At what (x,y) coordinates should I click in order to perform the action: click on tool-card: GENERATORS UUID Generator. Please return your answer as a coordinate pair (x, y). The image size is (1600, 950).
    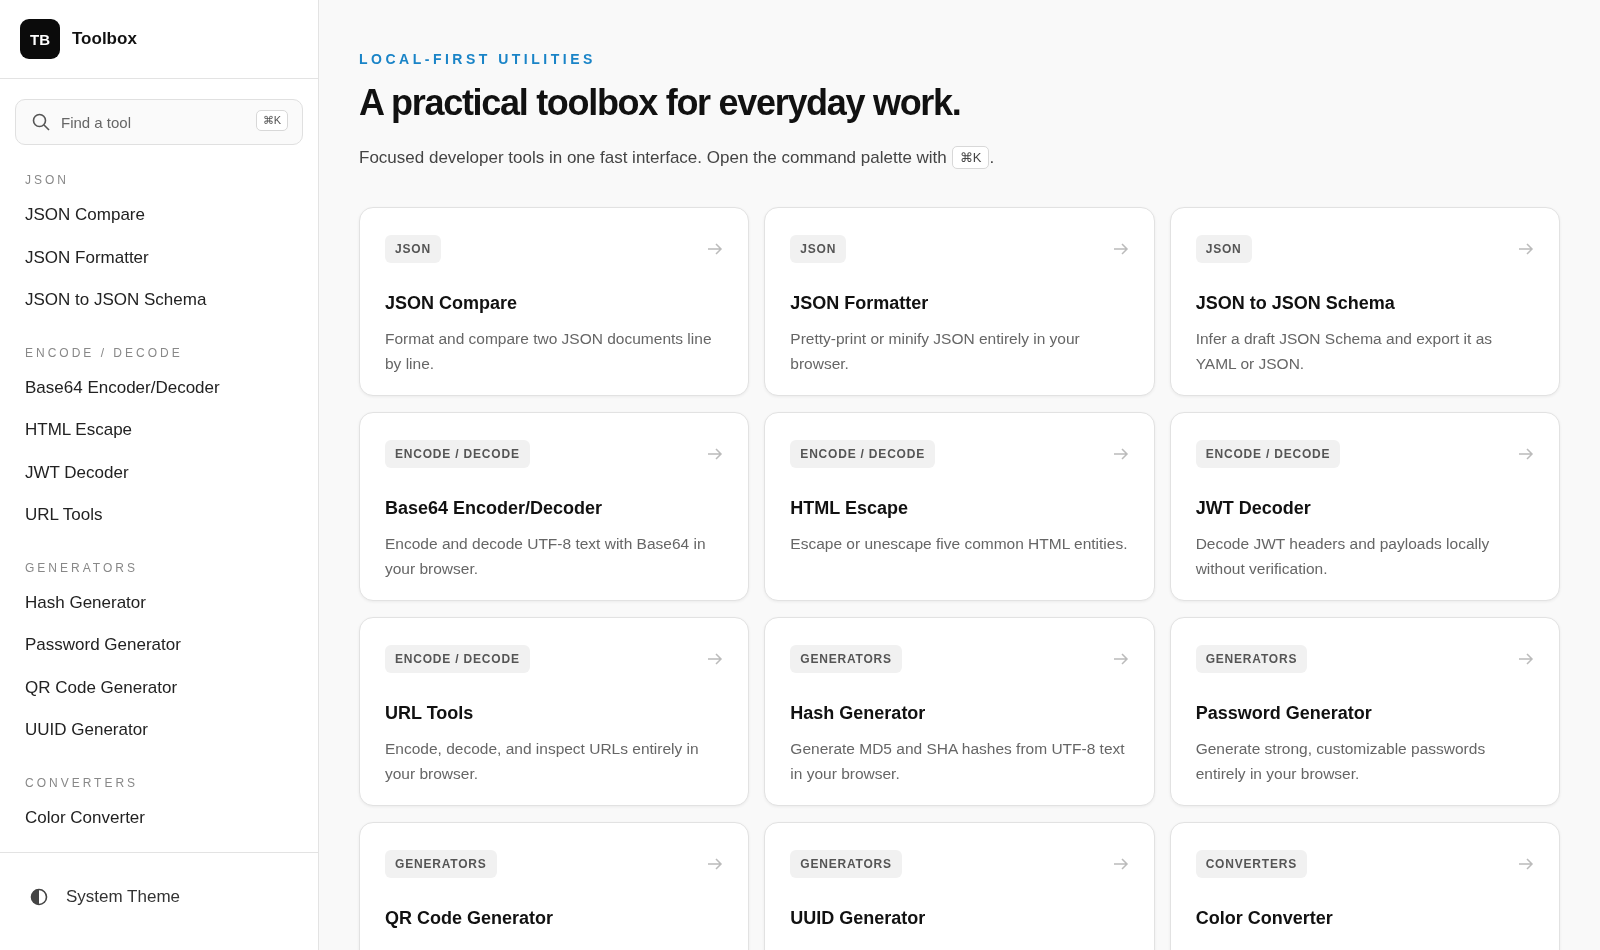
    Looking at the image, I should click on (959, 886).